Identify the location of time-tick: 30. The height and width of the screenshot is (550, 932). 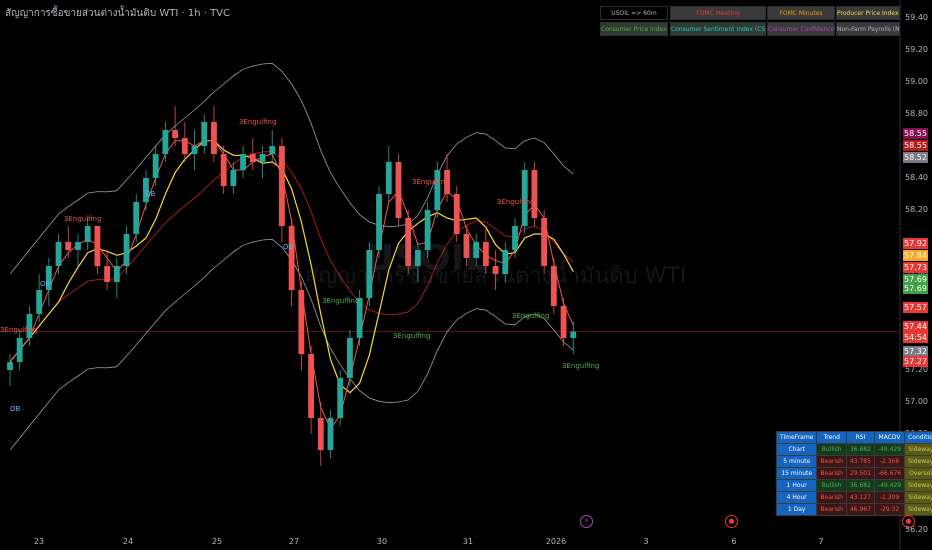
(382, 541).